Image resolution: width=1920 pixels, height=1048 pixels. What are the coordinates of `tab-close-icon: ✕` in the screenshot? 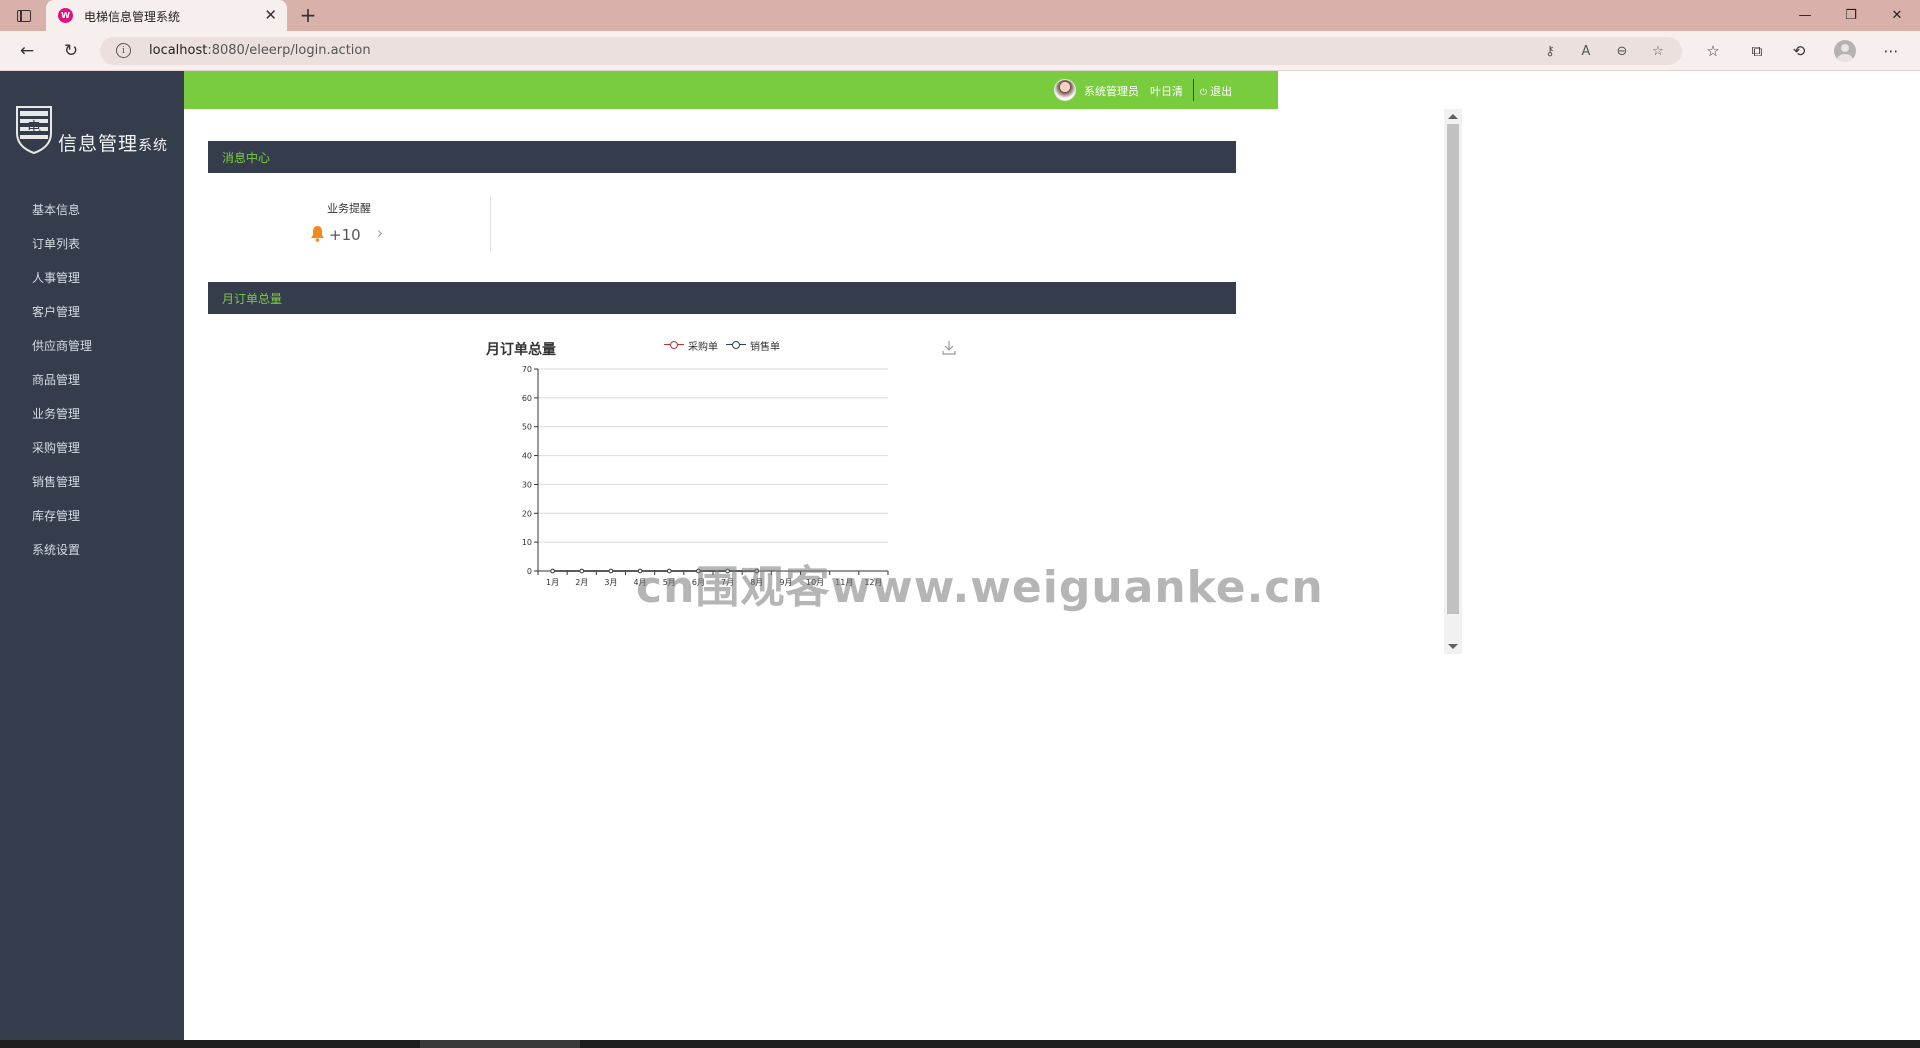 It's located at (270, 15).